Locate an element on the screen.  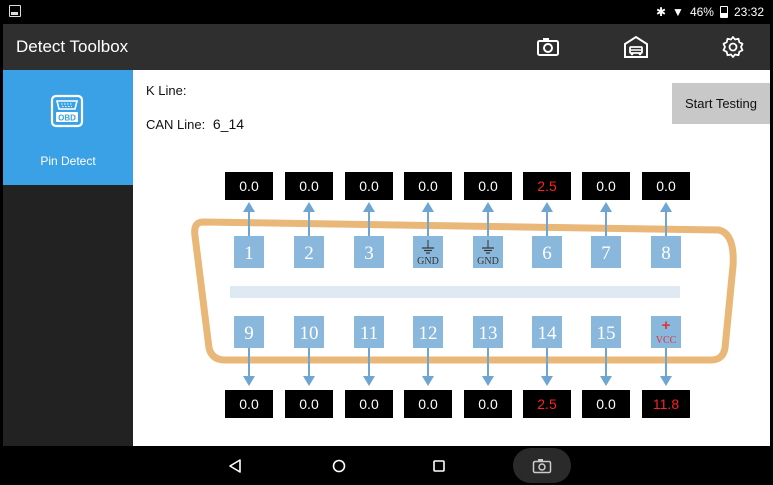
settings-button is located at coordinates (733, 47).